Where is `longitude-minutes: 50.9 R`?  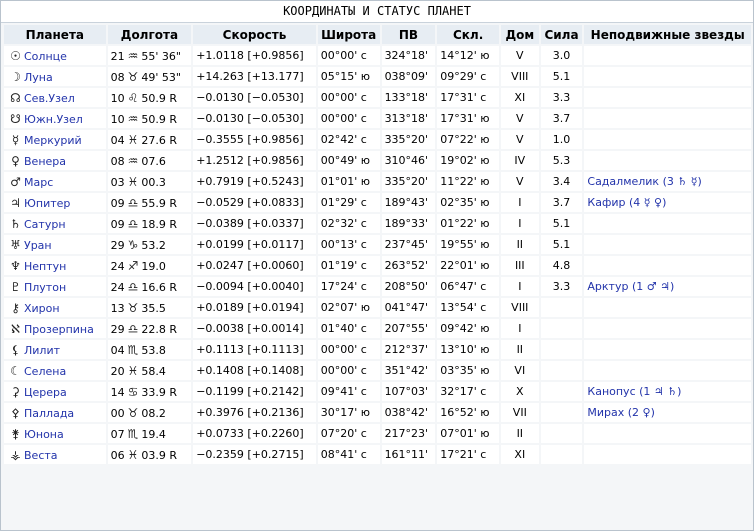
longitude-minutes: 50.9 R is located at coordinates (159, 98).